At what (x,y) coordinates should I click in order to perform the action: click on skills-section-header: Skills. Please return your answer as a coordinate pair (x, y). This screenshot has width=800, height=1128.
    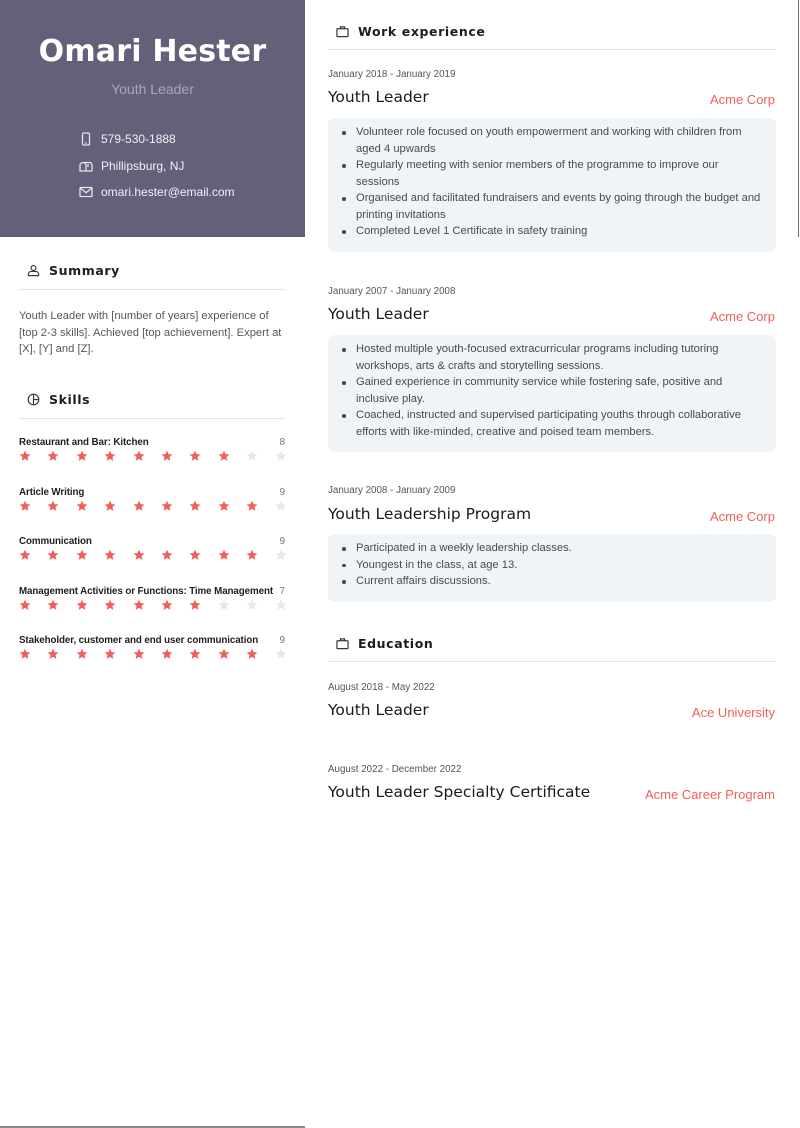
    Looking at the image, I should click on (58, 399).